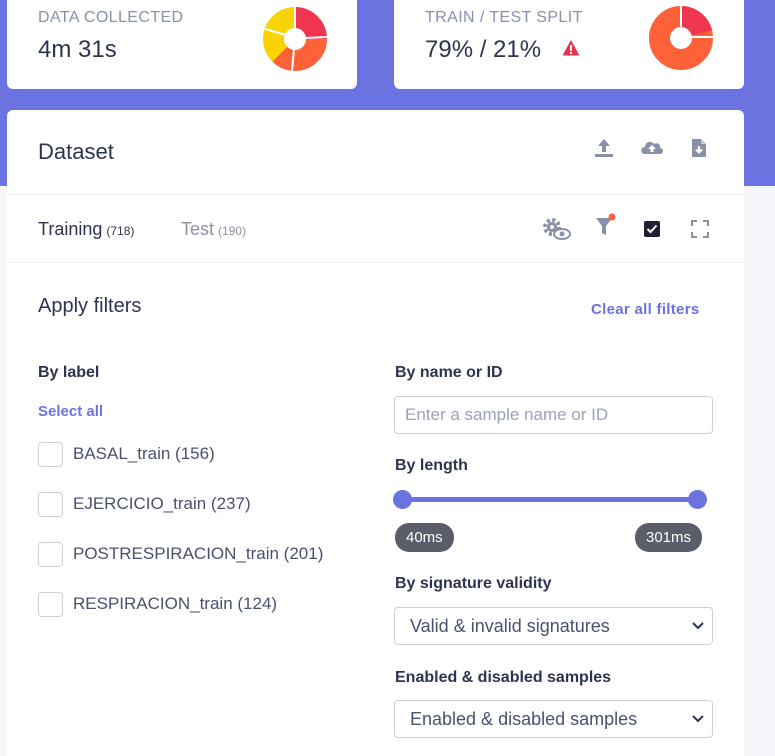  What do you see at coordinates (473, 583) in the screenshot?
I see `by-signature-title: By signature validity` at bounding box center [473, 583].